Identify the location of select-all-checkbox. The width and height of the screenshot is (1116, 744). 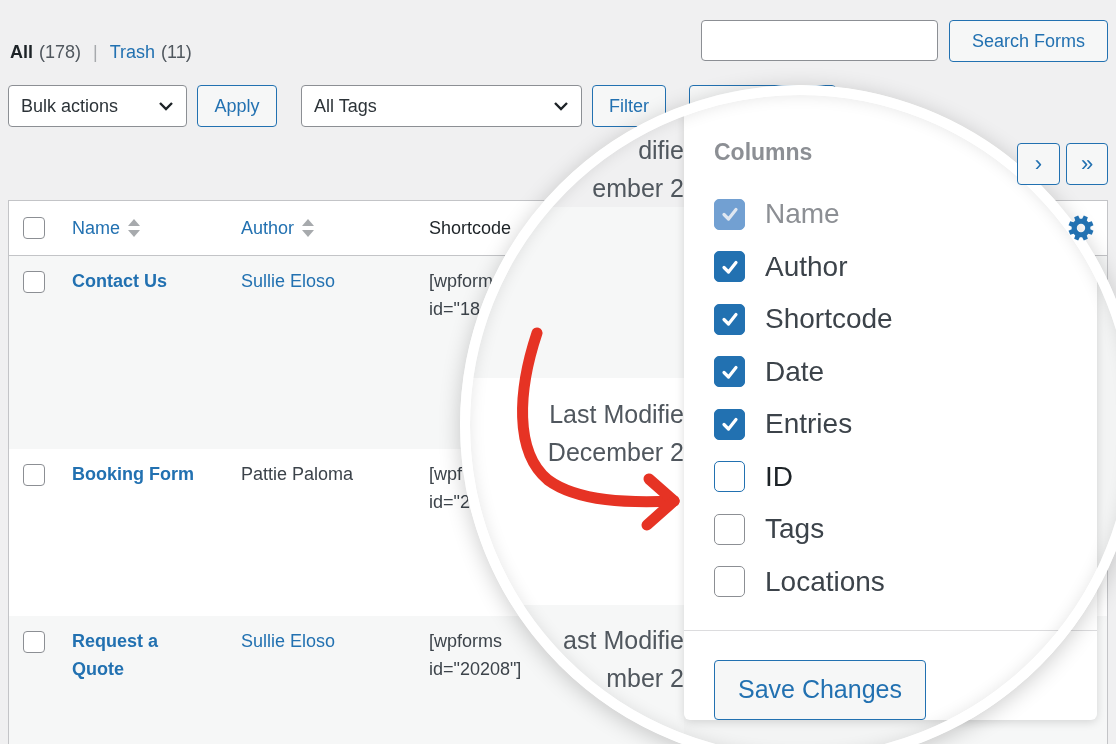
(34, 228).